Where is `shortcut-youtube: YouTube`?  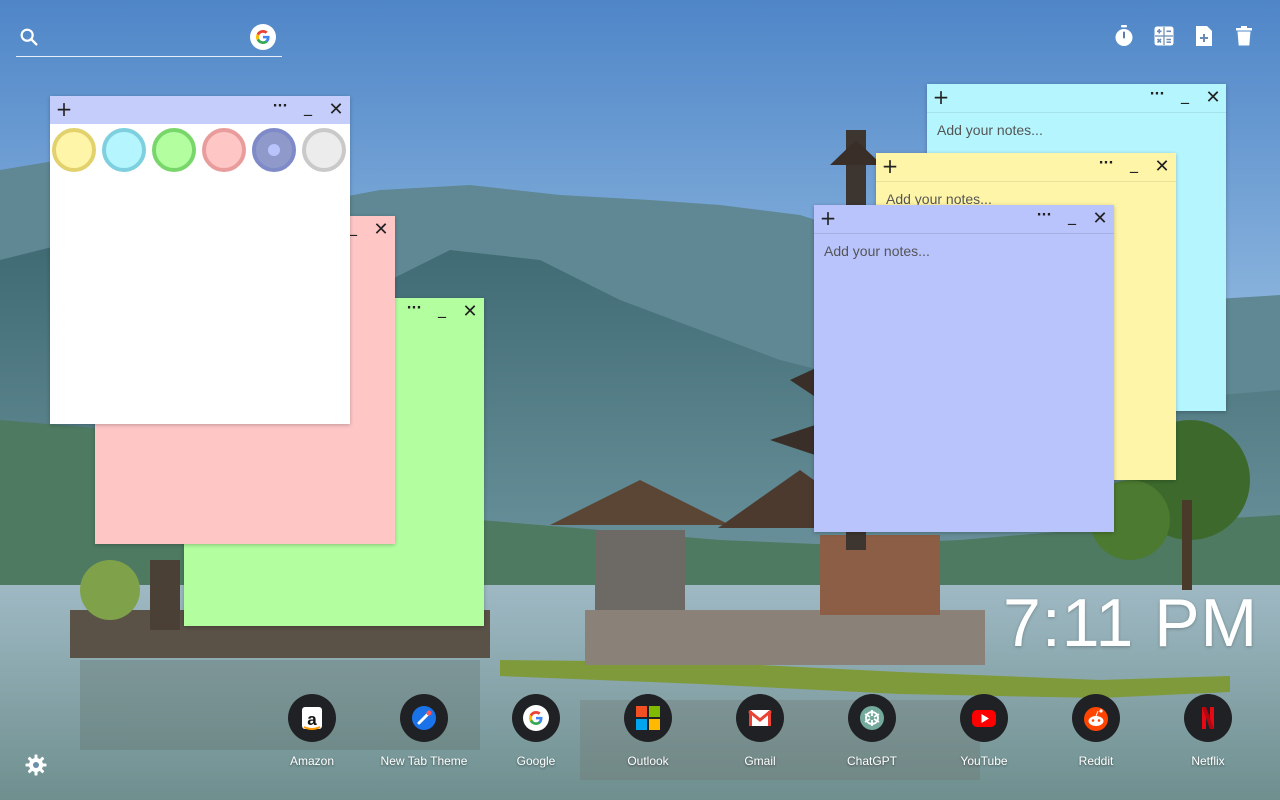
shortcut-youtube: YouTube is located at coordinates (984, 734).